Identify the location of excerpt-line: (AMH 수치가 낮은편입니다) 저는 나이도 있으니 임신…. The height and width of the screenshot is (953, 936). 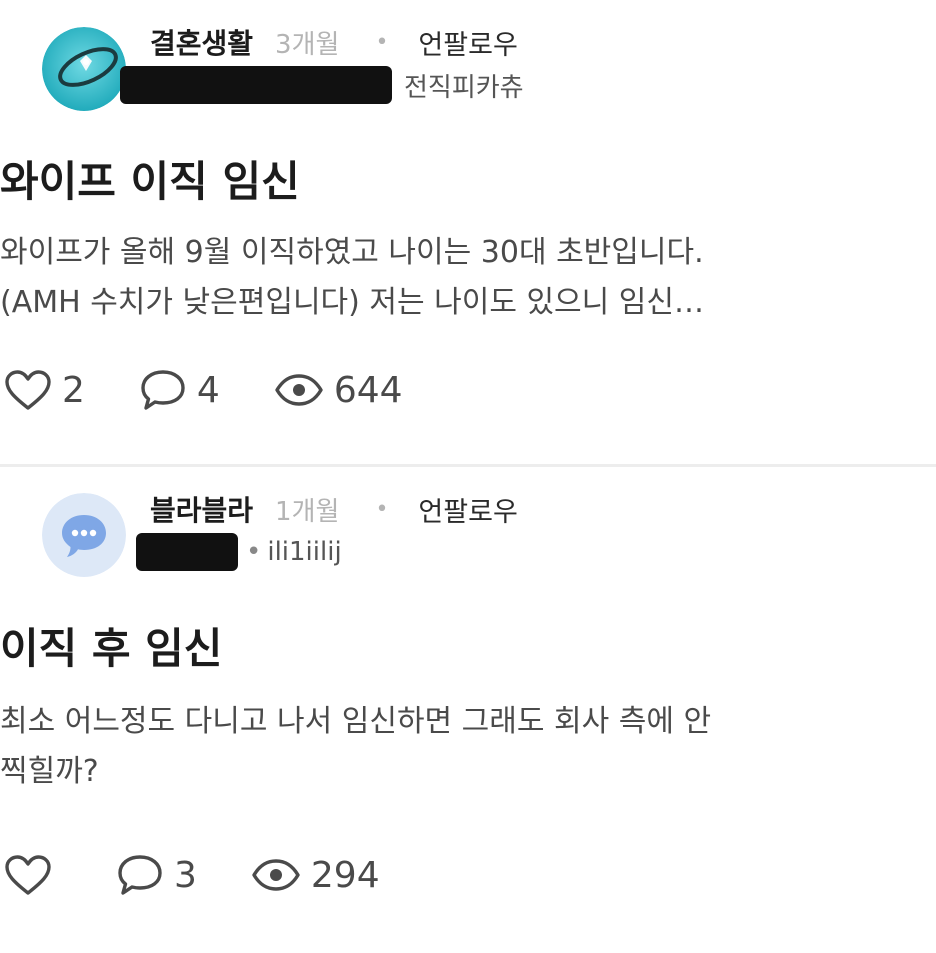
(352, 302).